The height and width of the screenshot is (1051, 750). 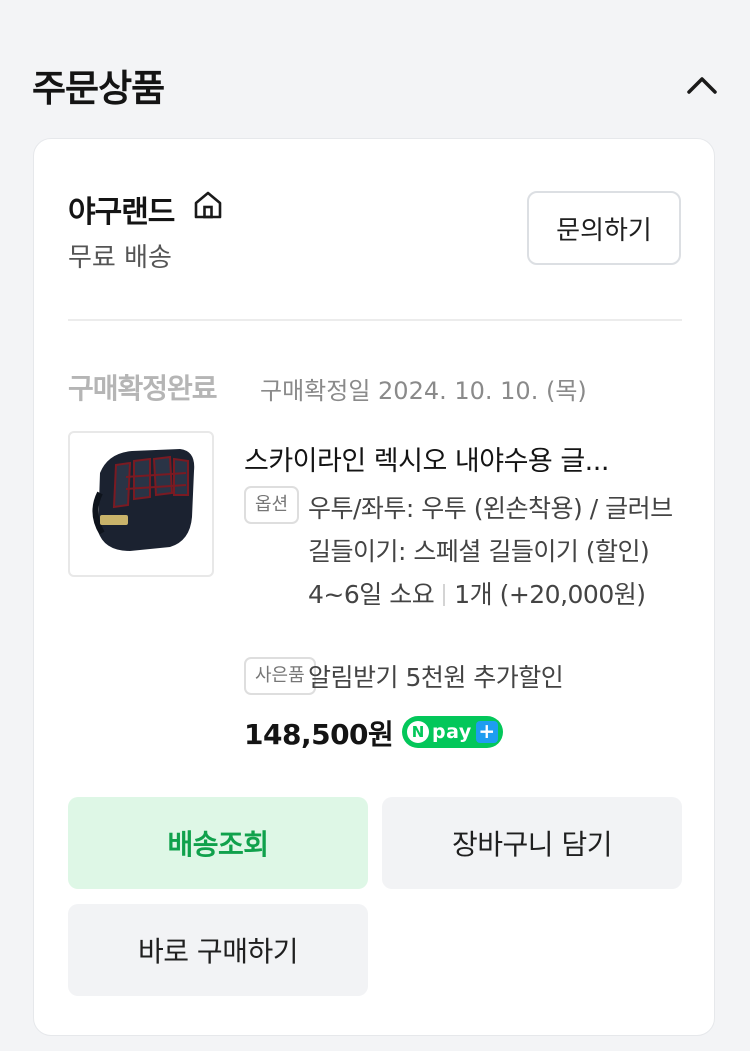 What do you see at coordinates (120, 258) in the screenshot?
I see `shipping-label: 무료 배송` at bounding box center [120, 258].